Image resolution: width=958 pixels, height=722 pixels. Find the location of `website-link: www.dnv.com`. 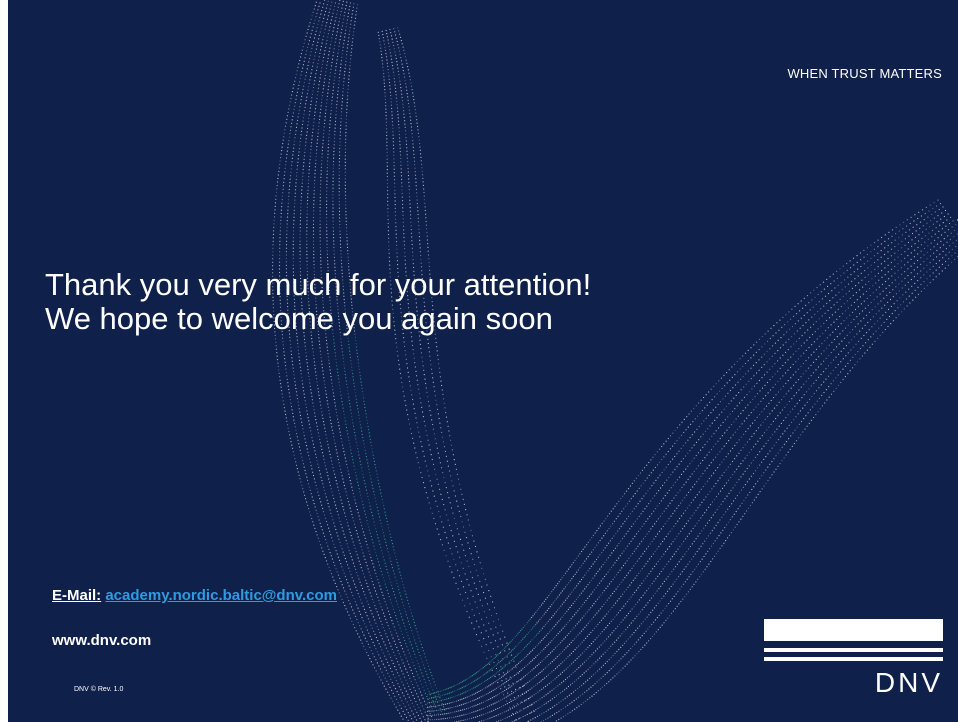

website-link: www.dnv.com is located at coordinates (101, 640).